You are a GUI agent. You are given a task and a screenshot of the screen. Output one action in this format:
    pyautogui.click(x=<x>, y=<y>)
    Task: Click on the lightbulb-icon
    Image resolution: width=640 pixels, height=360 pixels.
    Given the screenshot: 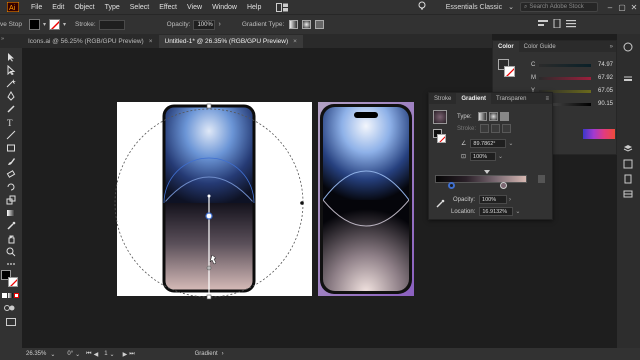 What is the action you would take?
    pyautogui.click(x=422, y=7)
    